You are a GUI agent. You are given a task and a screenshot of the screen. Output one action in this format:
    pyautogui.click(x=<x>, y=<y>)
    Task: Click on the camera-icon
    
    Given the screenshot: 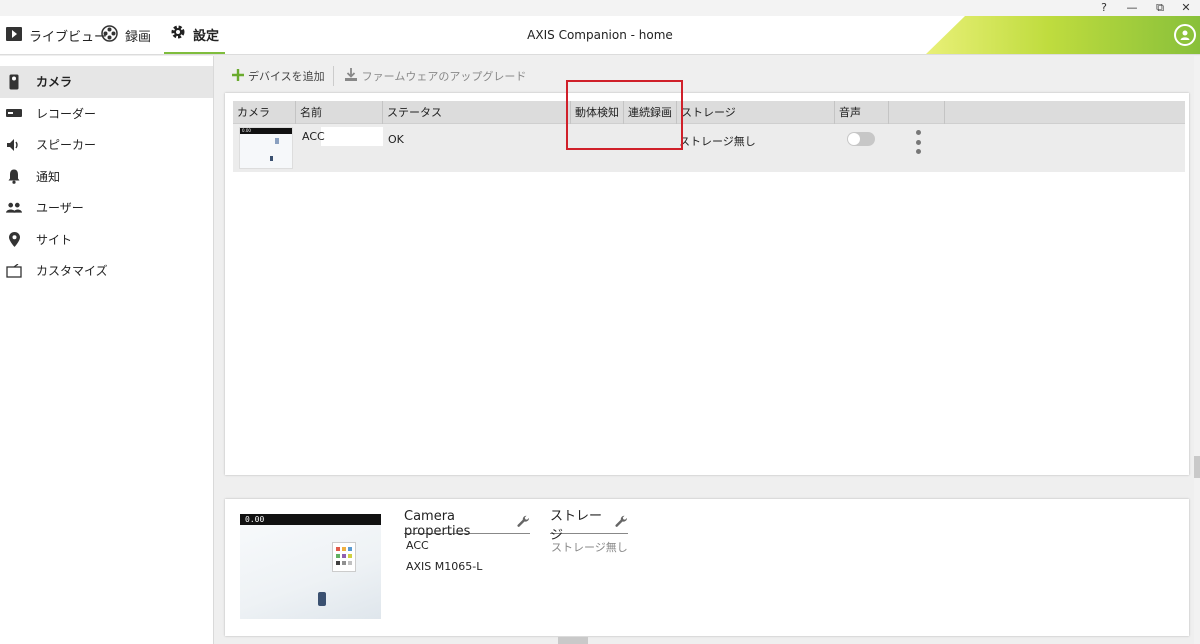 What is the action you would take?
    pyautogui.click(x=14, y=82)
    